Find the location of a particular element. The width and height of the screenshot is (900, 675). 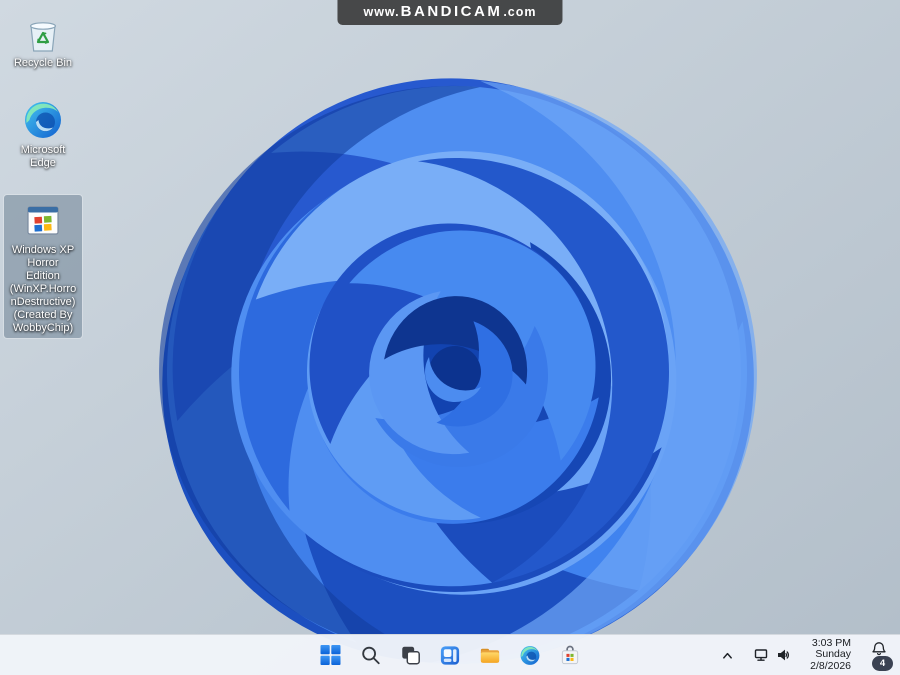

widgets-button is located at coordinates (450, 655).